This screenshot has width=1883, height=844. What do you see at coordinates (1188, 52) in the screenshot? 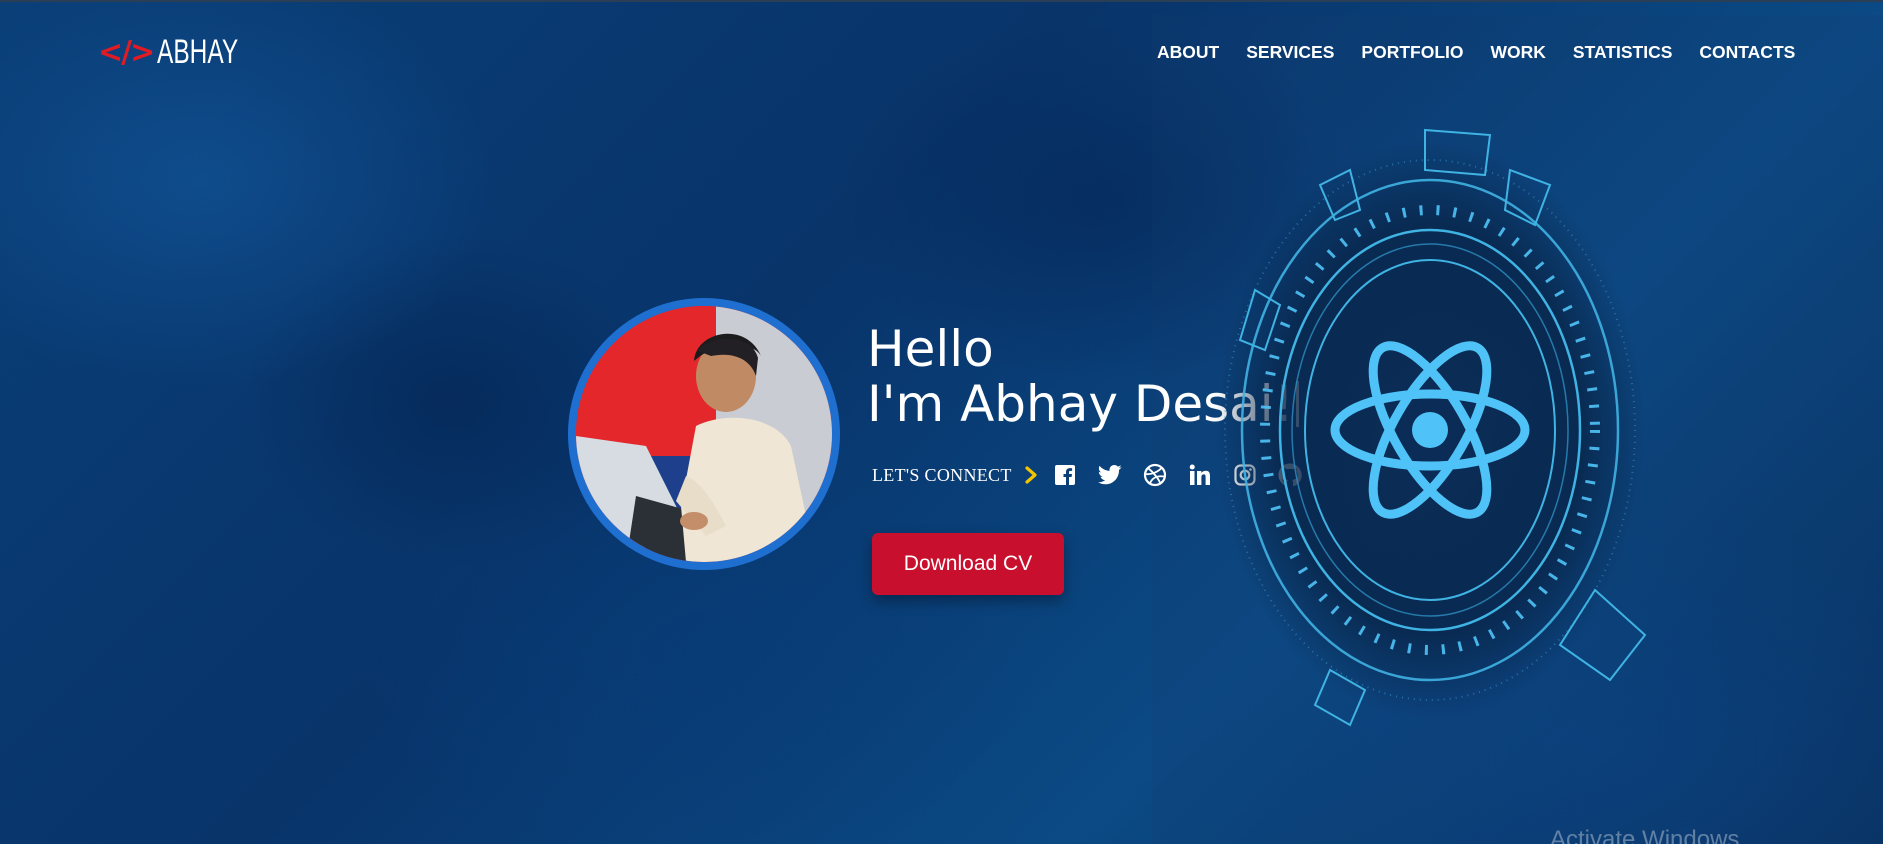
I see `nav-item-about: ABOUT` at bounding box center [1188, 52].